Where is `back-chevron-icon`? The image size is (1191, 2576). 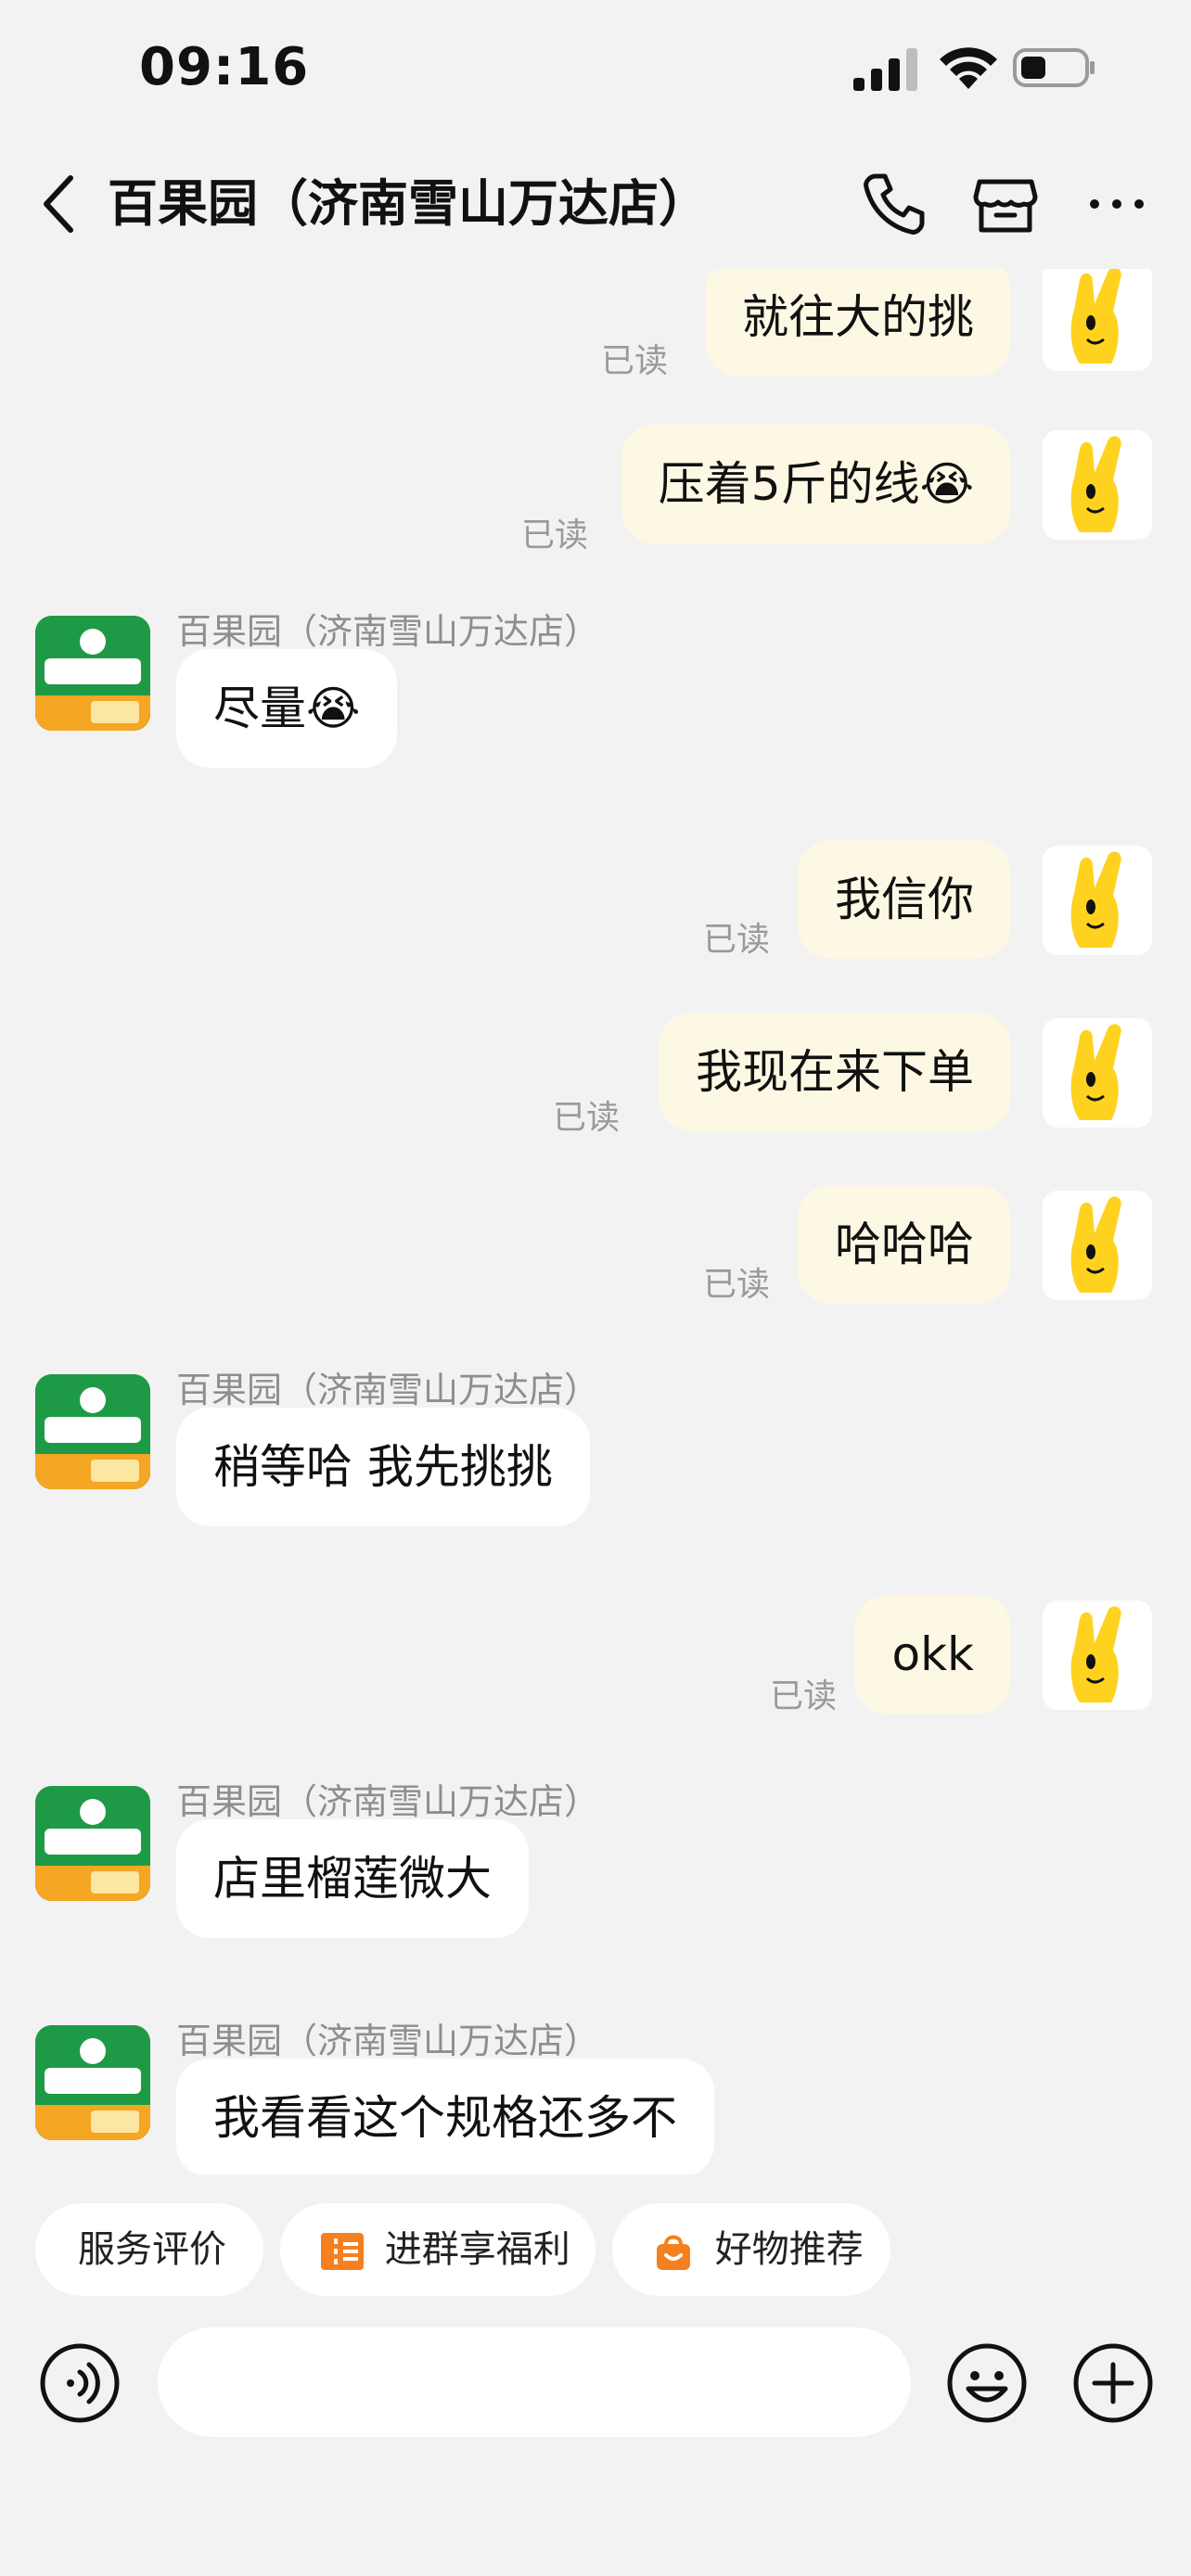 back-chevron-icon is located at coordinates (59, 204).